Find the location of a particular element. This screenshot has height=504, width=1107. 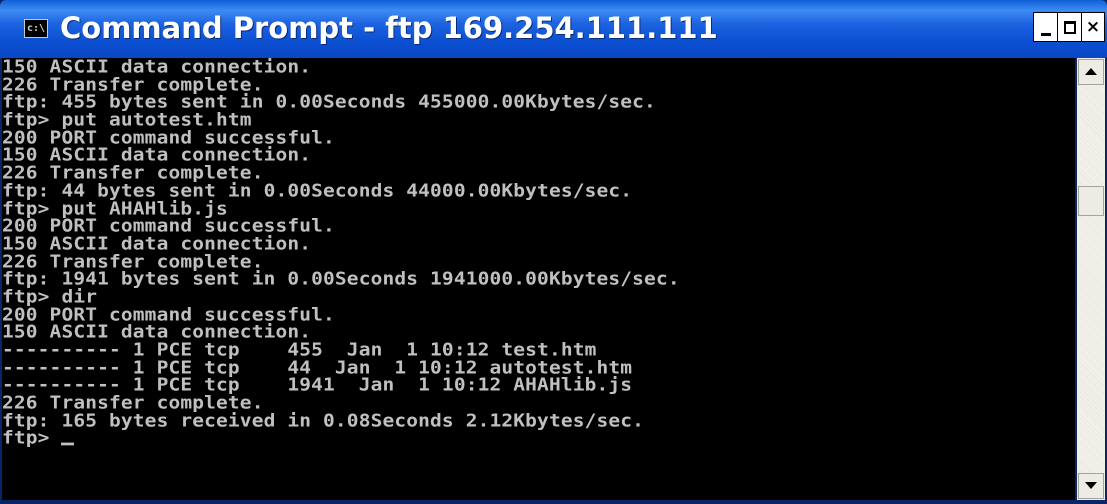

window-frame-bottom is located at coordinates (553, 502).